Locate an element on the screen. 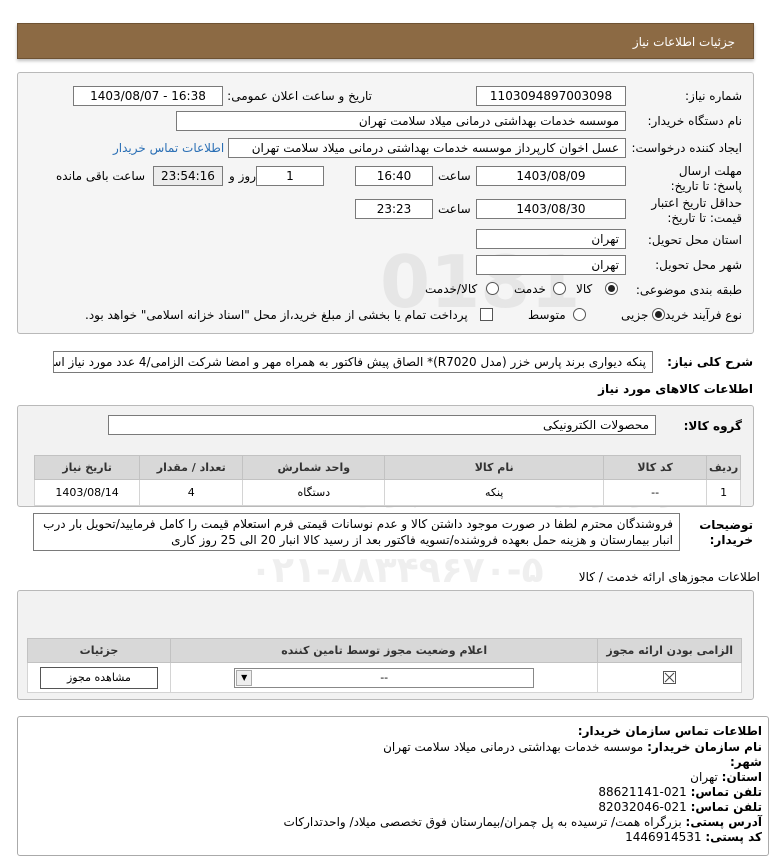 The image size is (770, 856). remaining-time-label: ساعت باقی مانده is located at coordinates (101, 176).